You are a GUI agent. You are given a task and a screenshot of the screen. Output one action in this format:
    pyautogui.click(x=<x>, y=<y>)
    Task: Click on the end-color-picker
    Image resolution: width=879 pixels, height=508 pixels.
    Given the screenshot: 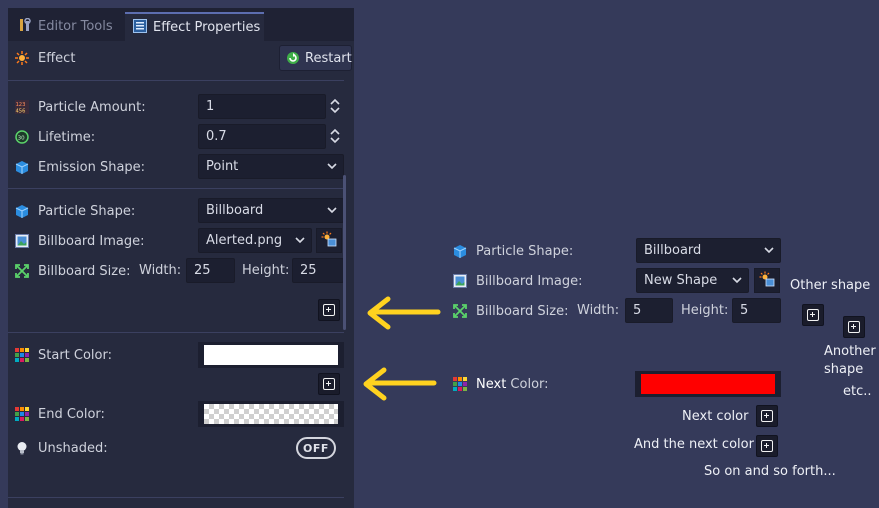 What is the action you would take?
    pyautogui.click(x=271, y=414)
    